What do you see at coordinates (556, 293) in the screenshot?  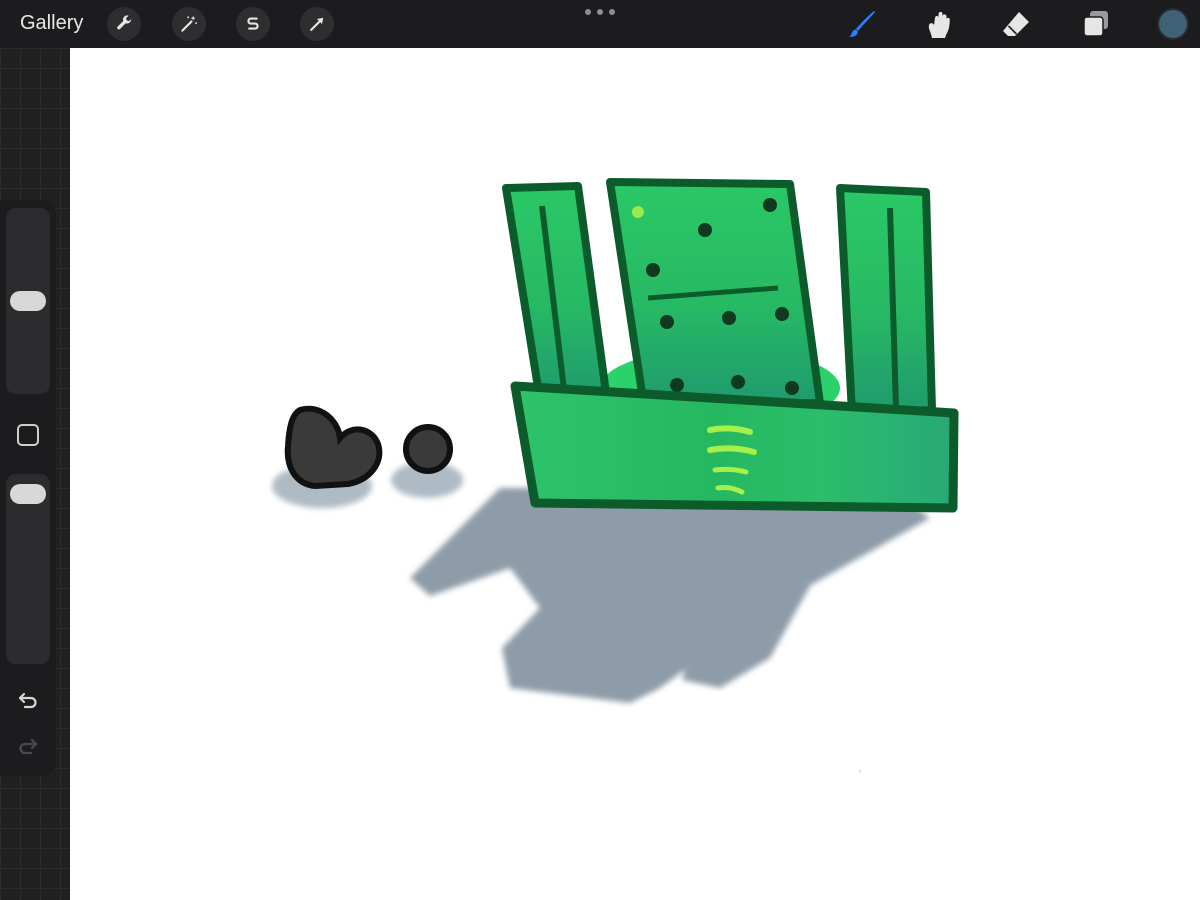 I see `left-pillar` at bounding box center [556, 293].